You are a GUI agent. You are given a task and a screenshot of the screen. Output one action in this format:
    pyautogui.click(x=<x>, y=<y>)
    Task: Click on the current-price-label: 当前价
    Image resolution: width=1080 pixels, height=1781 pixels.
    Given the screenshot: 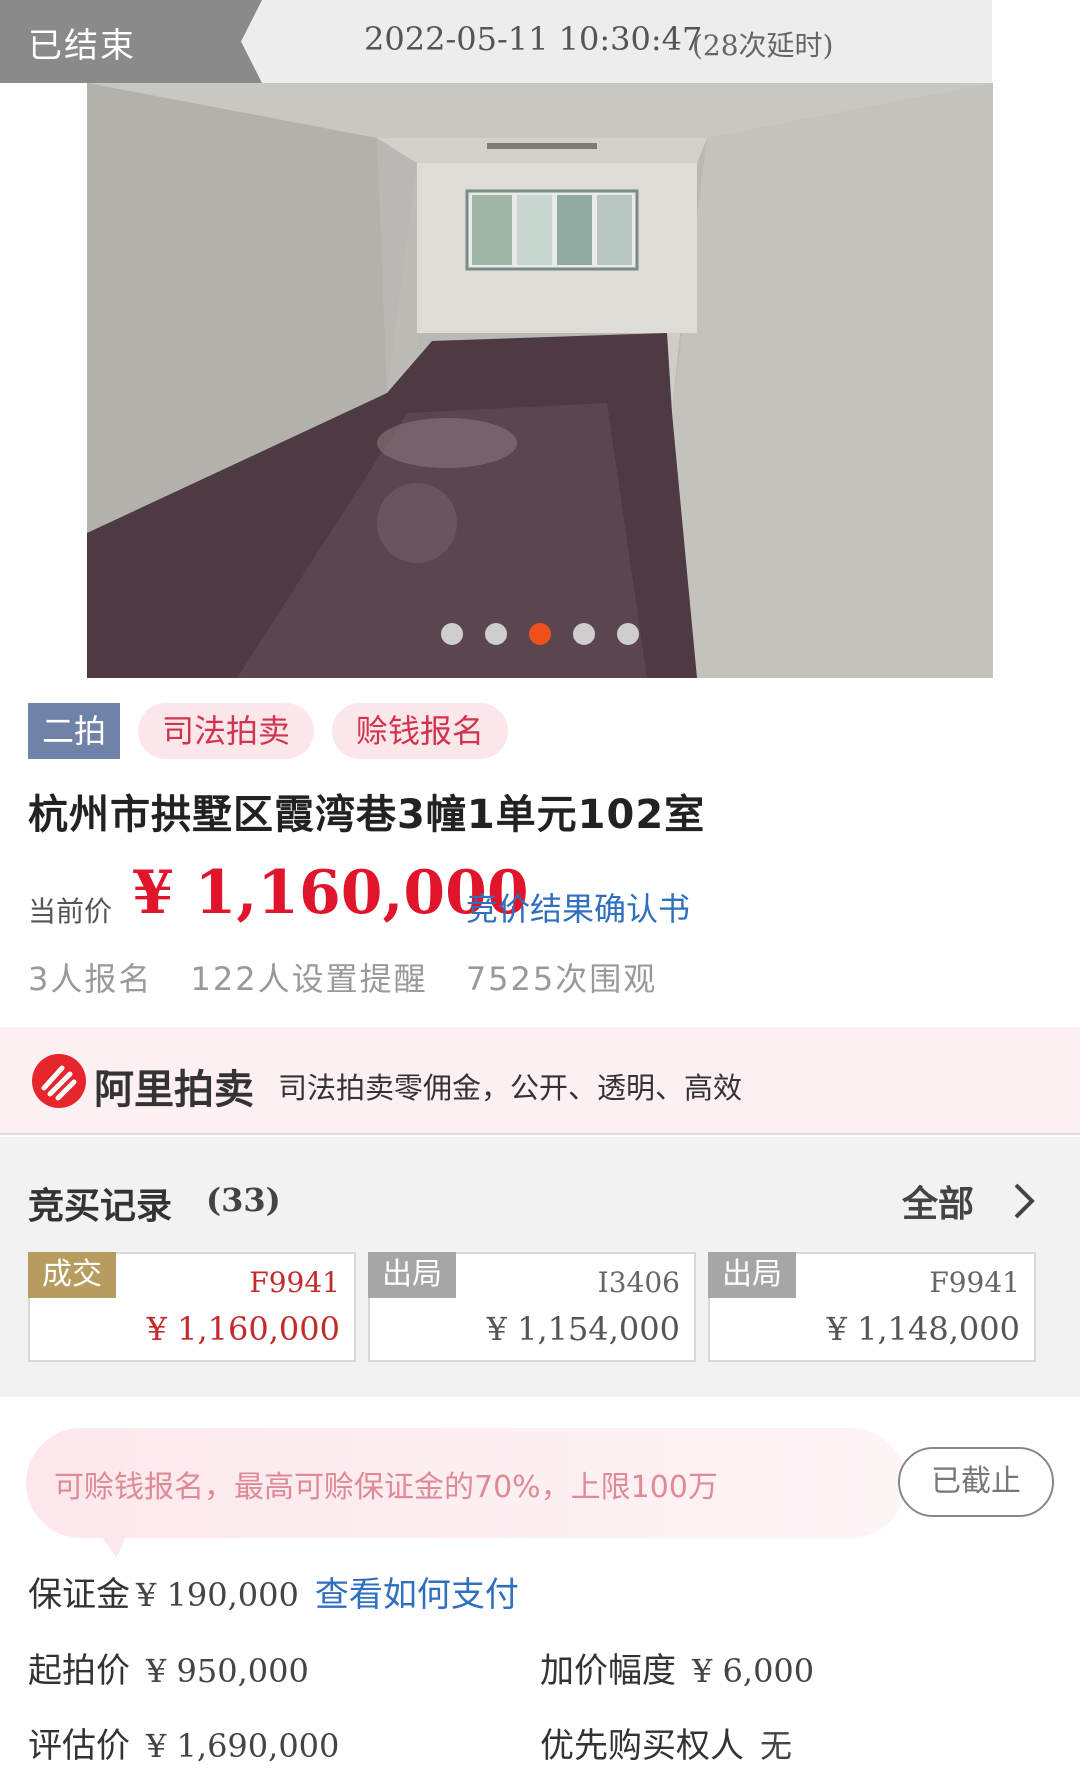 What is the action you would take?
    pyautogui.click(x=70, y=911)
    